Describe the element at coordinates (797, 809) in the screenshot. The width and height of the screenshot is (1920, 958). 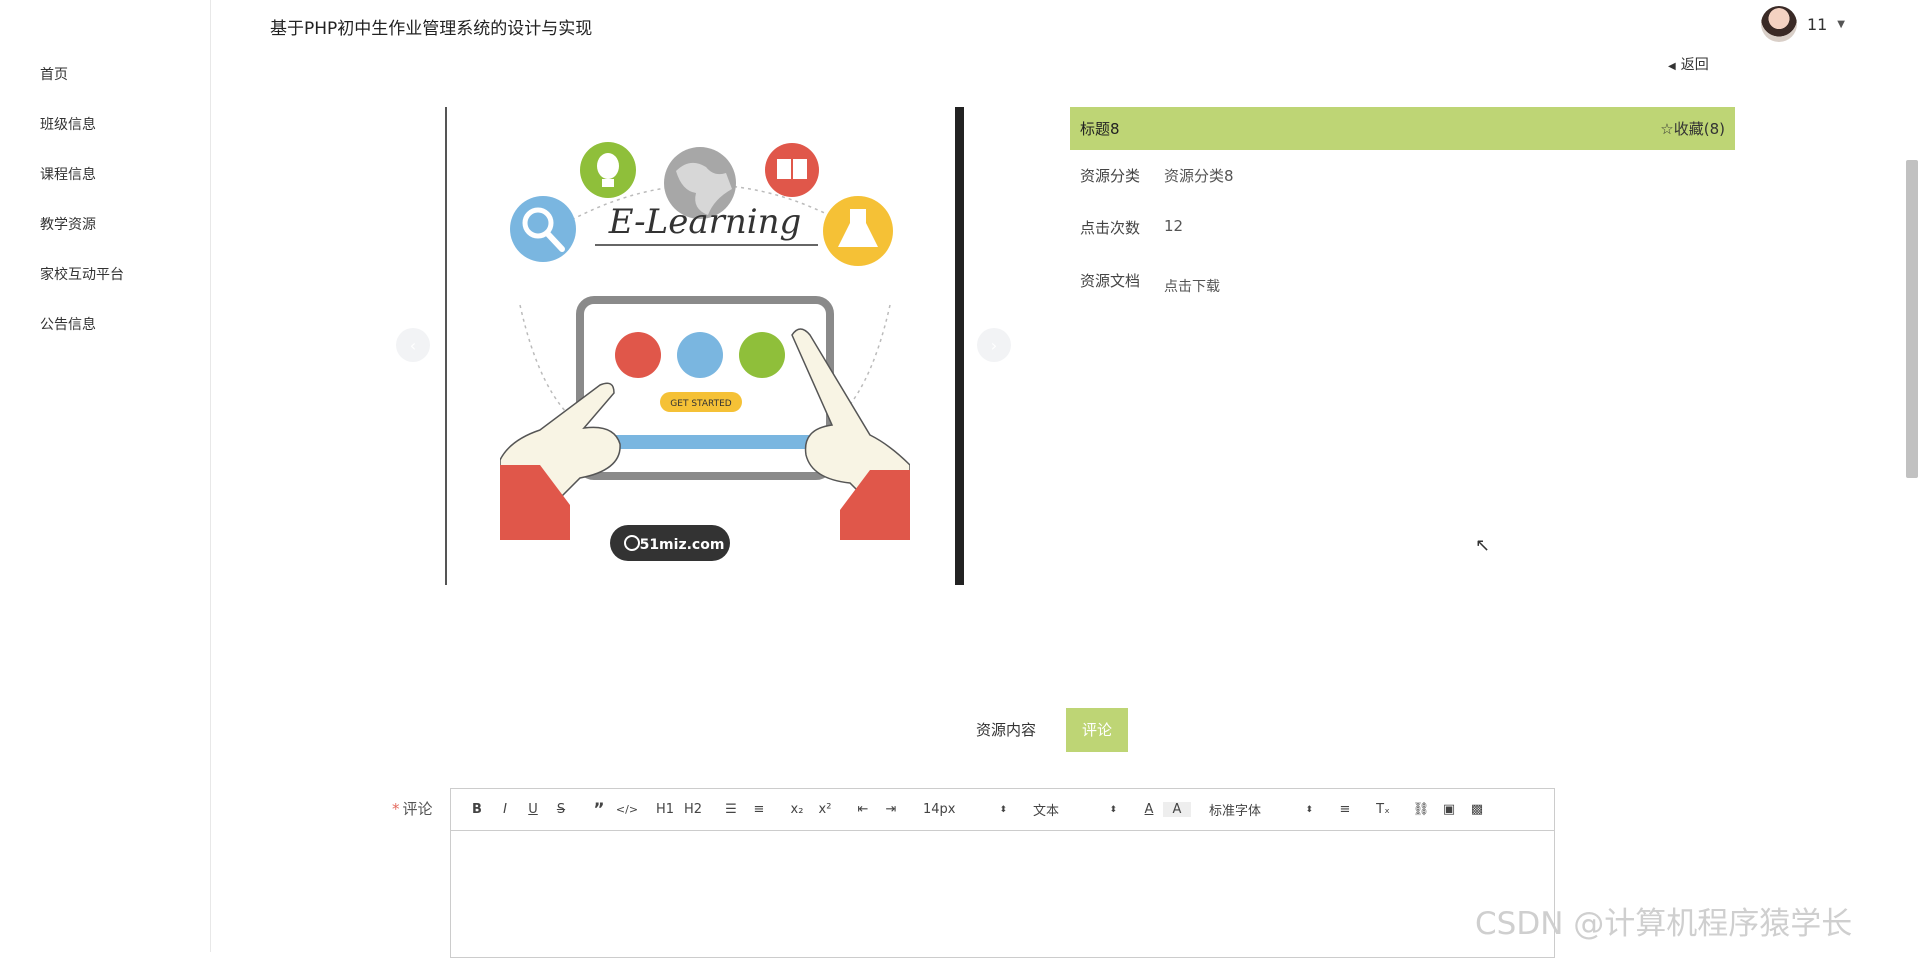
I see `subscript-button: x₂` at that location.